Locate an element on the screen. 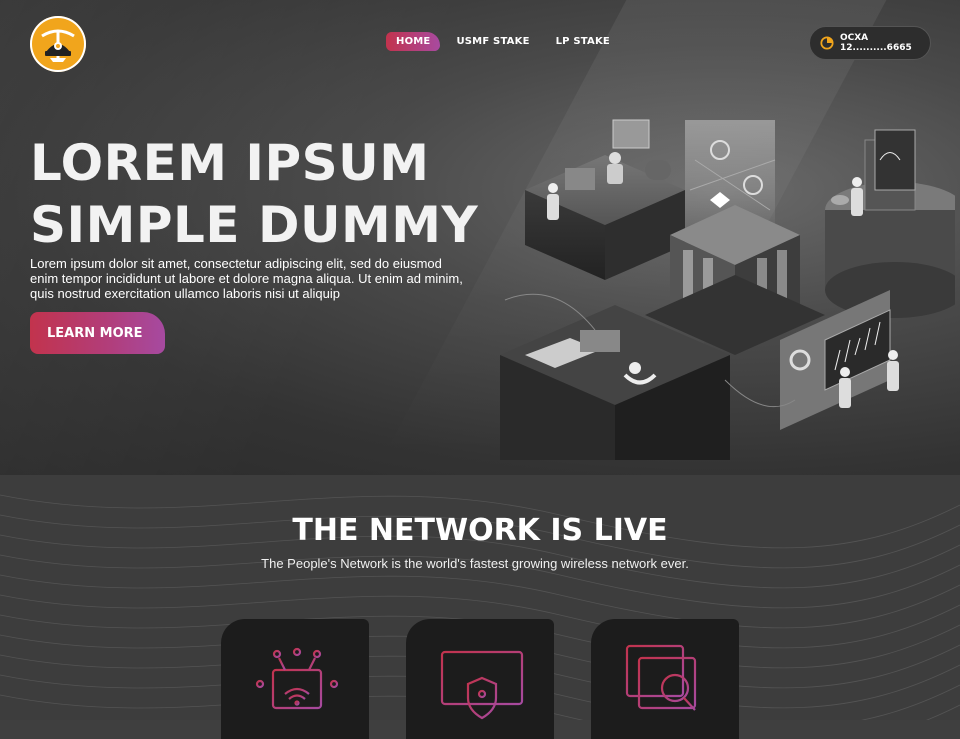 This screenshot has height=739, width=960. network-title: THE NETWORK IS LIVE is located at coordinates (480, 530).